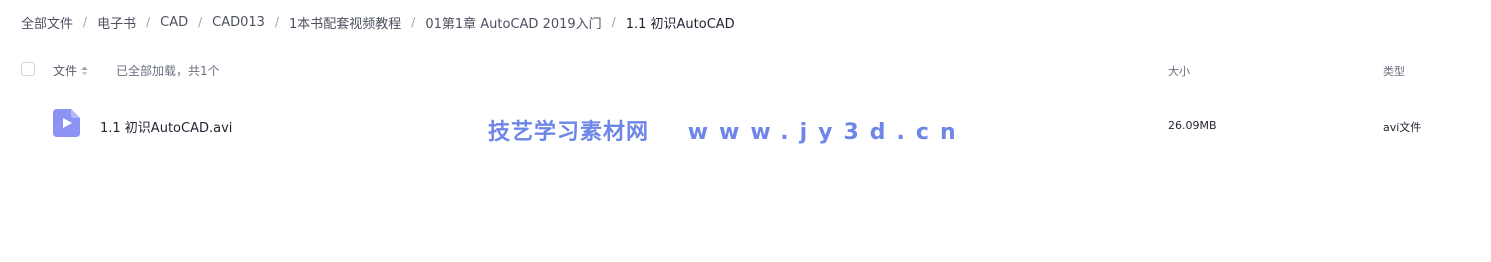 Image resolution: width=1491 pixels, height=262 pixels. I want to click on loaded-count-text: 已全部加载，共1个, so click(168, 71).